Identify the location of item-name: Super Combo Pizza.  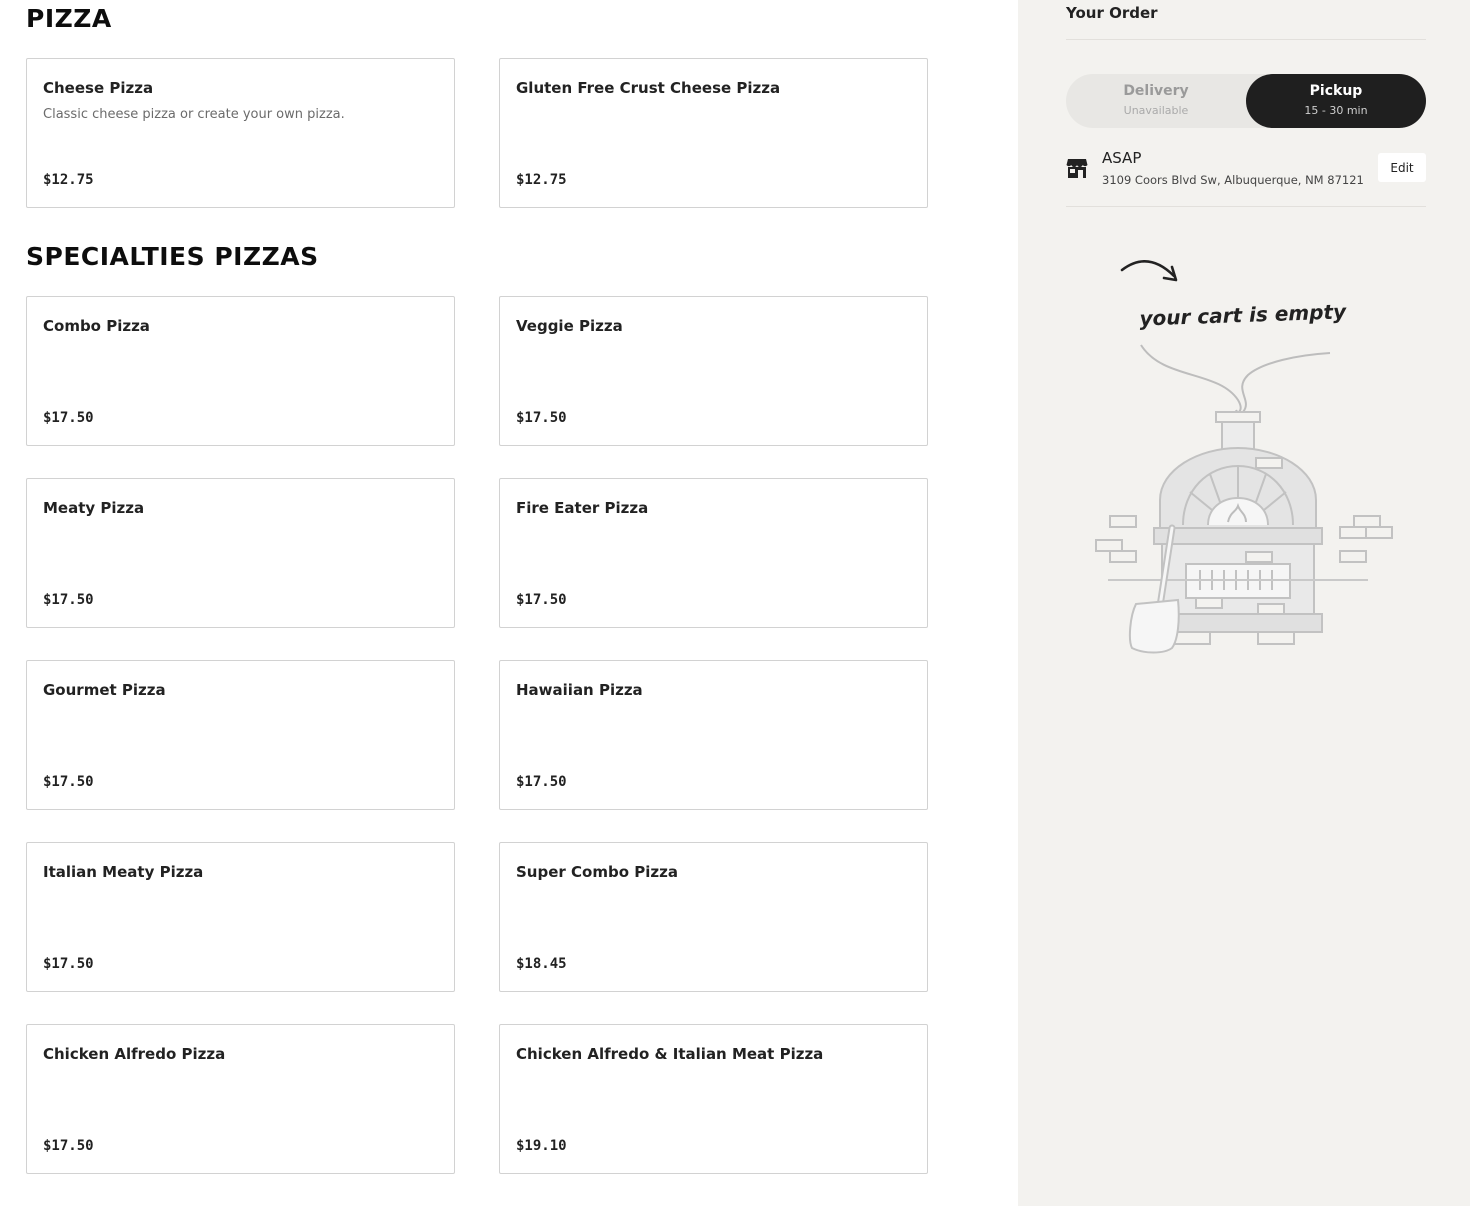
(597, 872).